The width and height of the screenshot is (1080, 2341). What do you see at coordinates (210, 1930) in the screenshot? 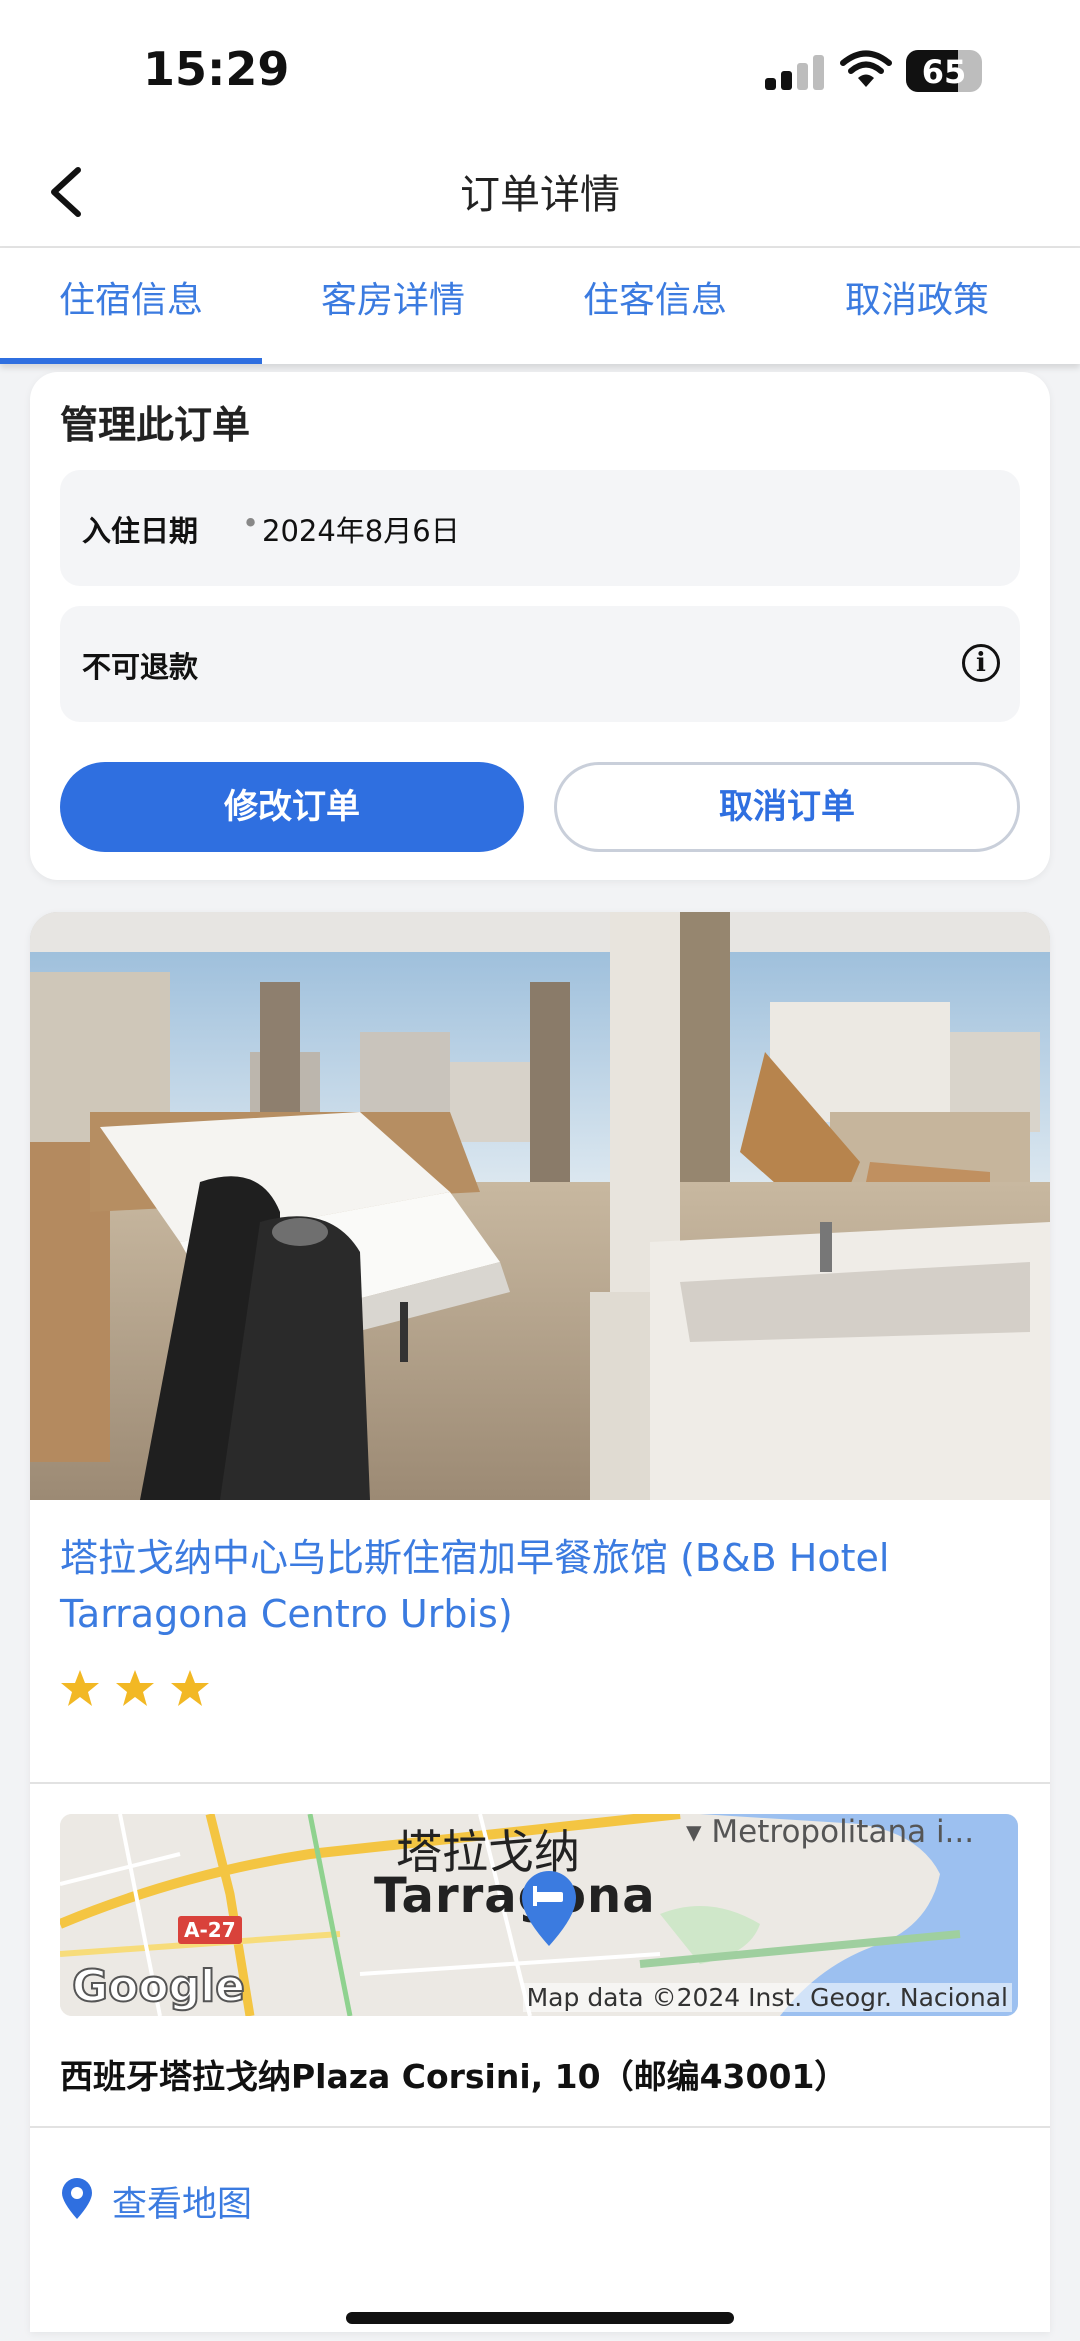
I see `road-label: A-27` at bounding box center [210, 1930].